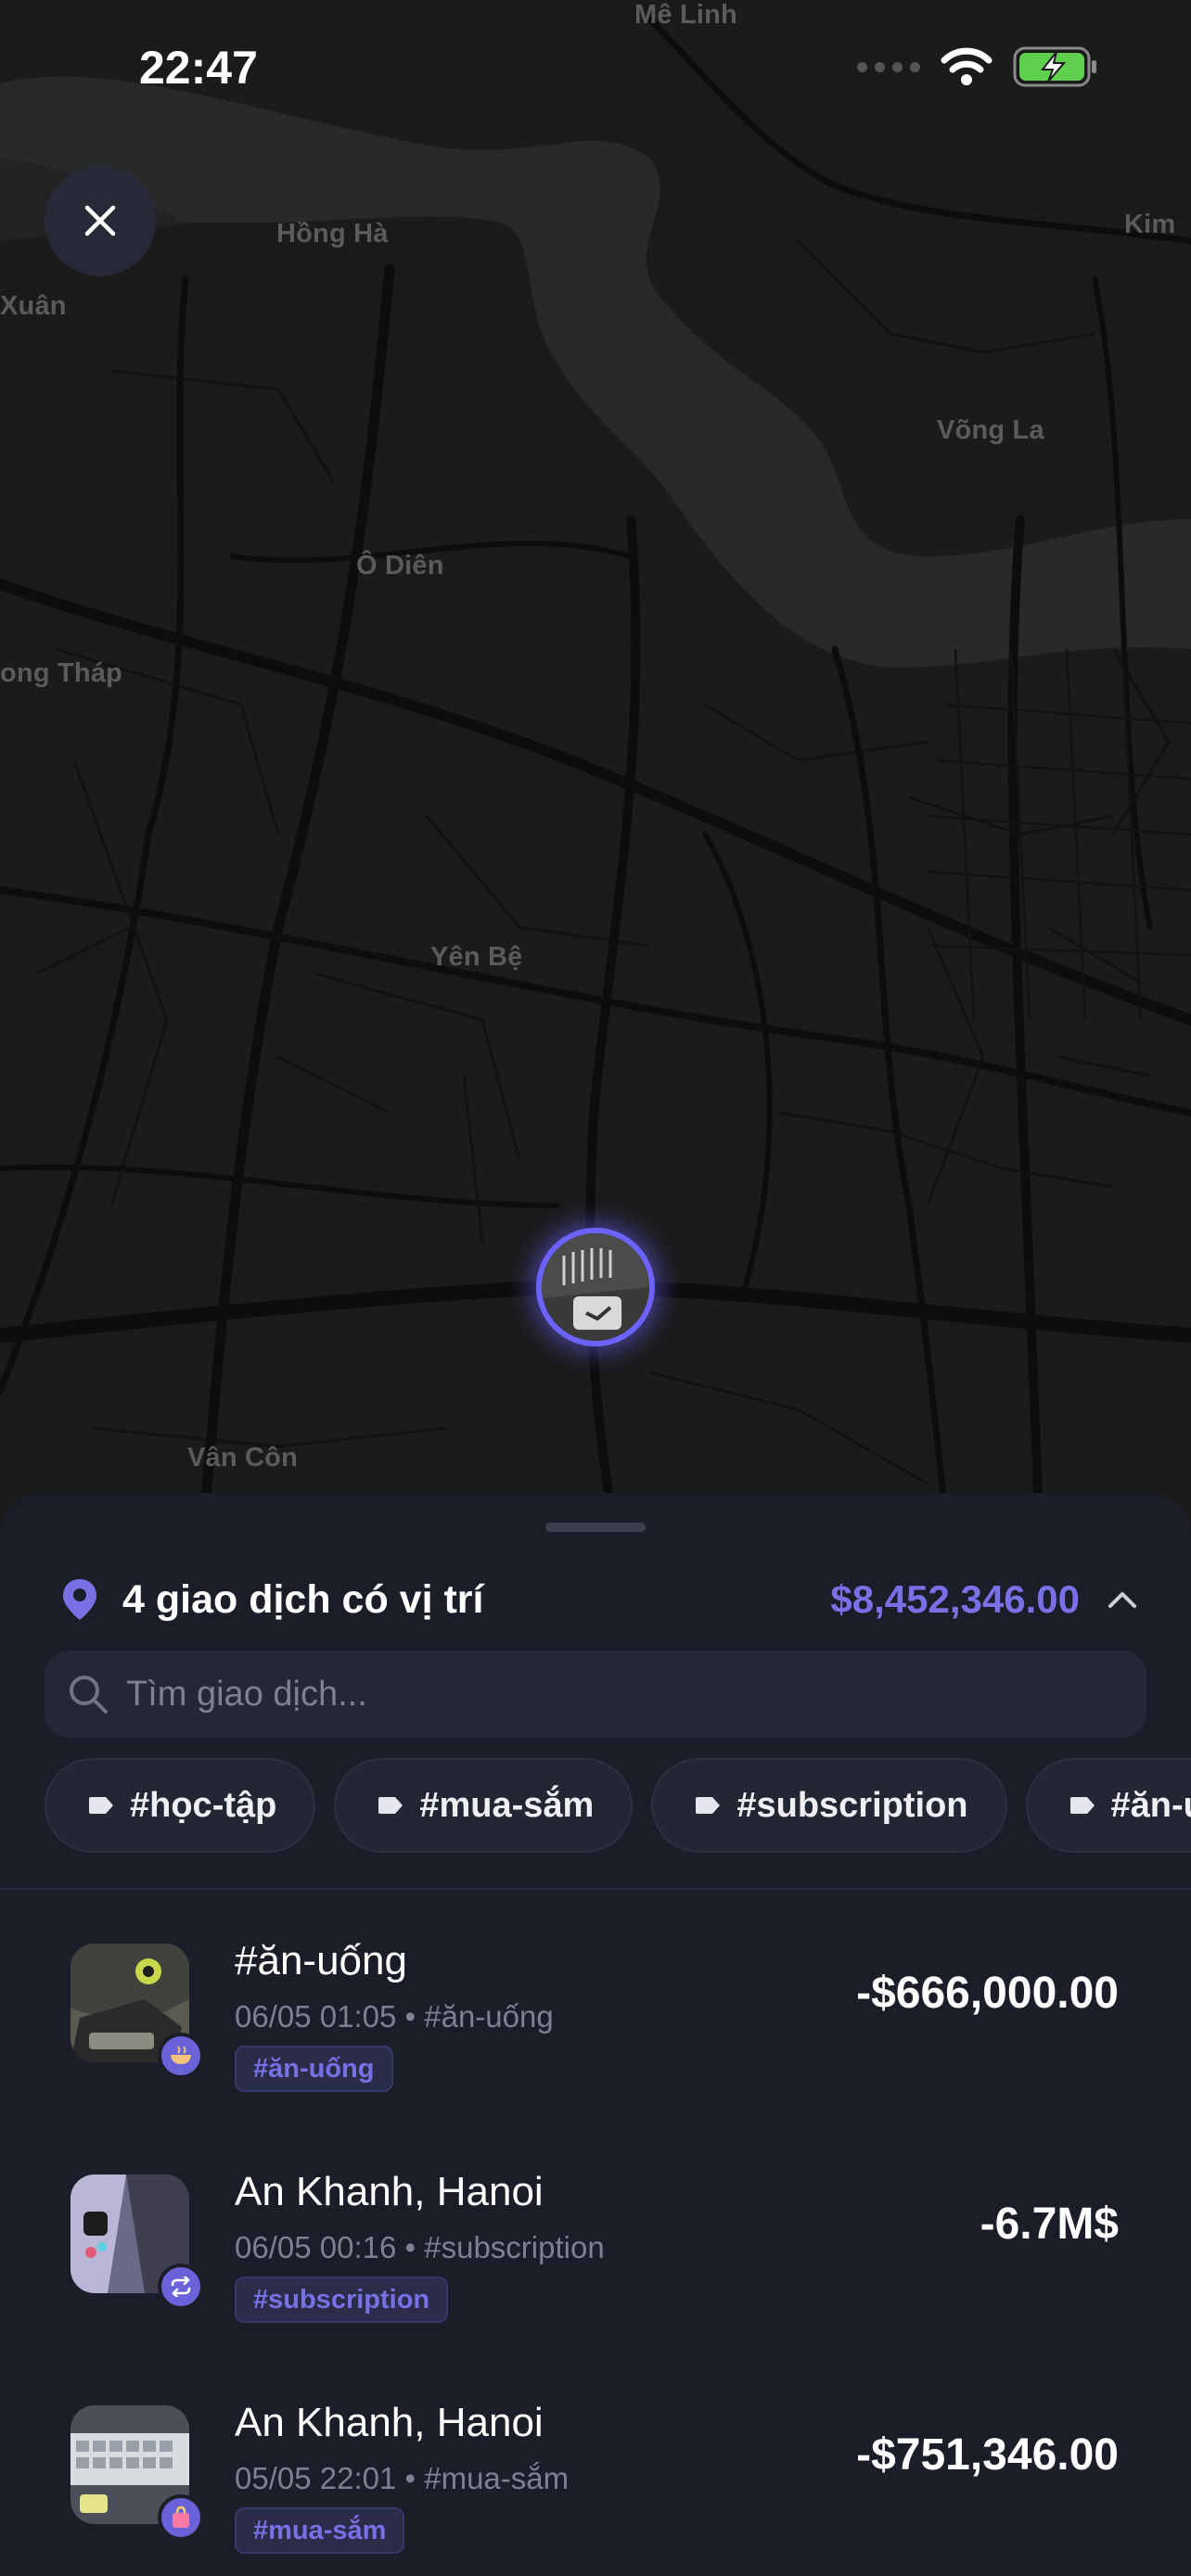 This screenshot has height=2576, width=1191. Describe the element at coordinates (320, 2530) in the screenshot. I see `transaction-tag: #mua-sắm` at that location.